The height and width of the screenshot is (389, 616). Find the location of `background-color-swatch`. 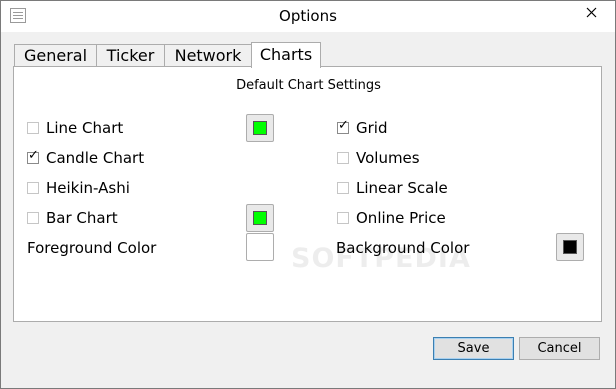

background-color-swatch is located at coordinates (570, 247).